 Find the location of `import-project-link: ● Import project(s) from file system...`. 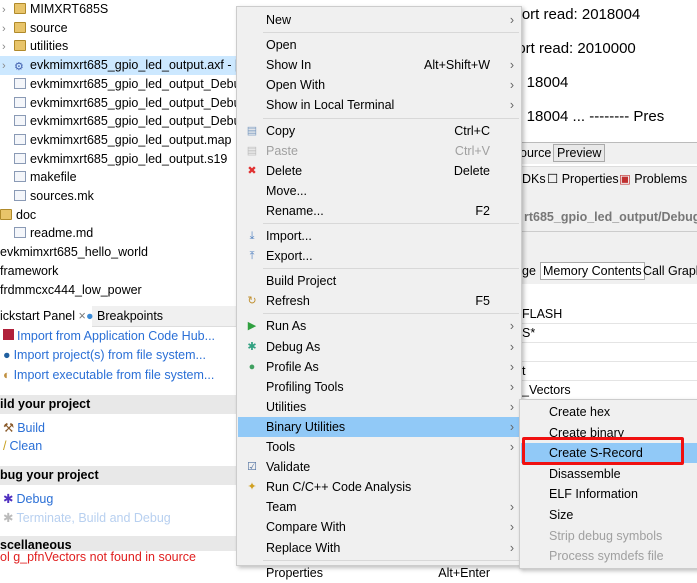

import-project-link: ● Import project(s) from file system... is located at coordinates (104, 355).